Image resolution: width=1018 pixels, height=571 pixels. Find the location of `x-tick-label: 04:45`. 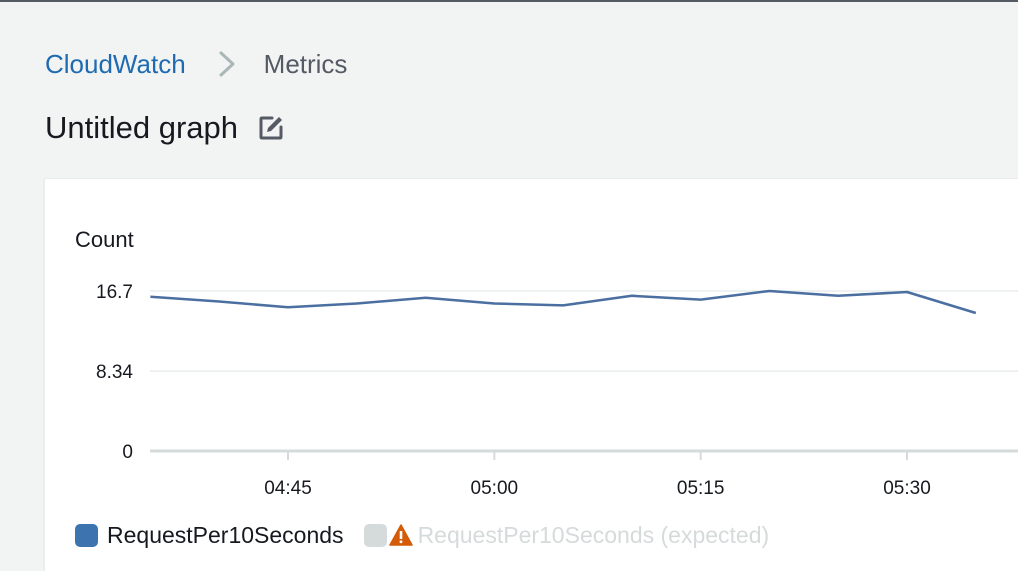

x-tick-label: 04:45 is located at coordinates (288, 488).